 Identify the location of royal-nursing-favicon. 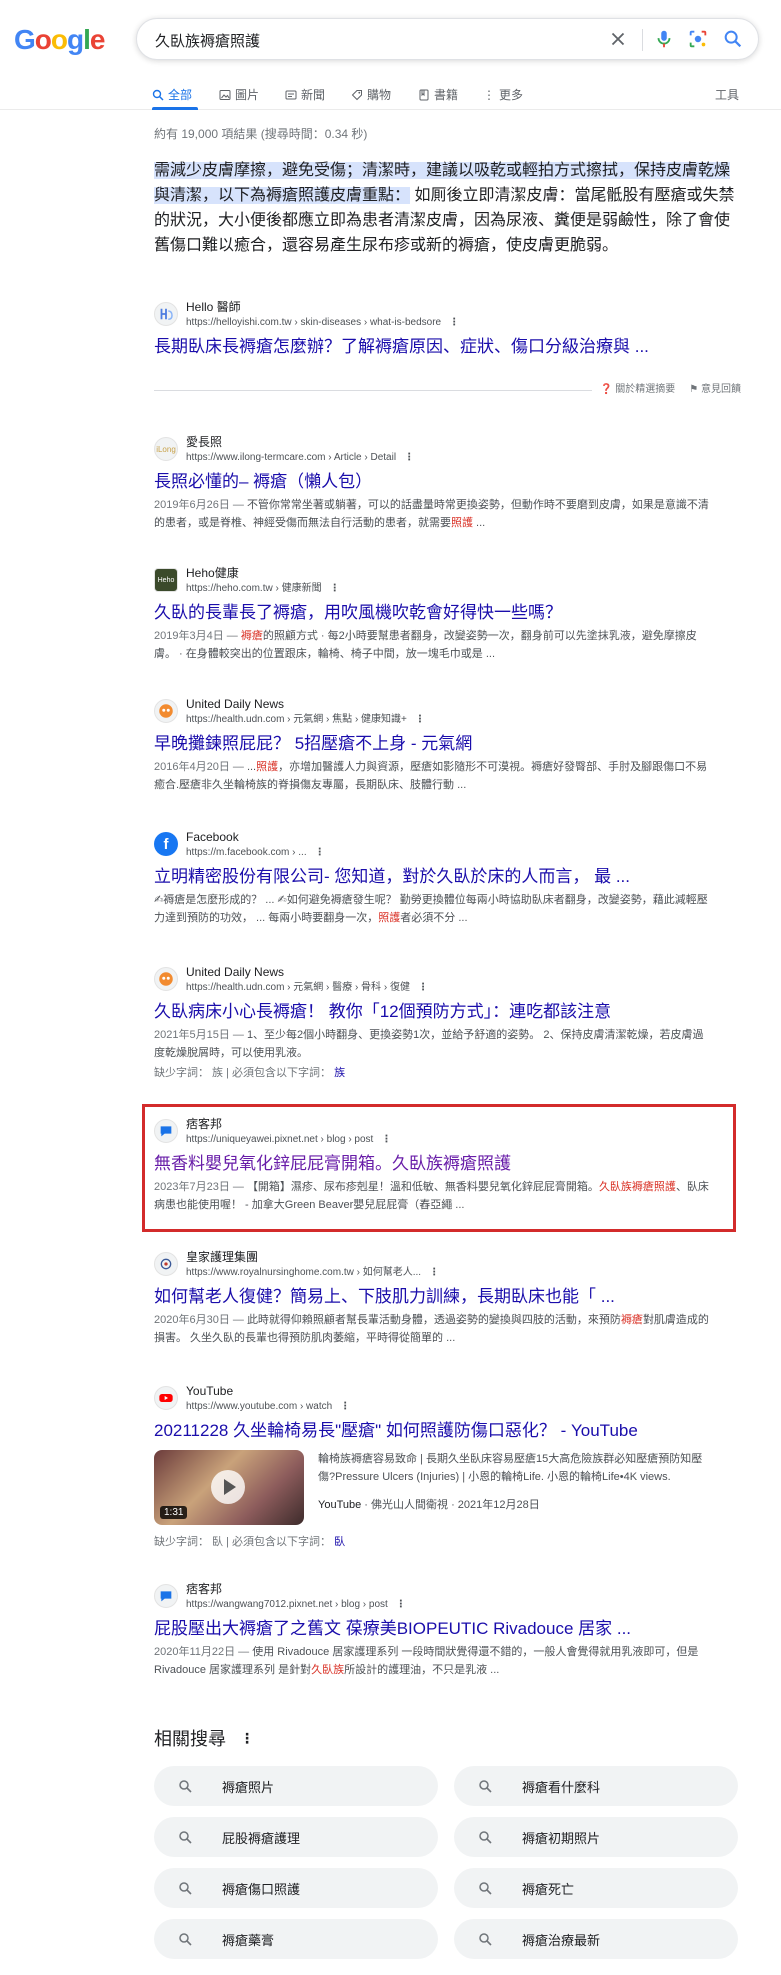
(166, 1264).